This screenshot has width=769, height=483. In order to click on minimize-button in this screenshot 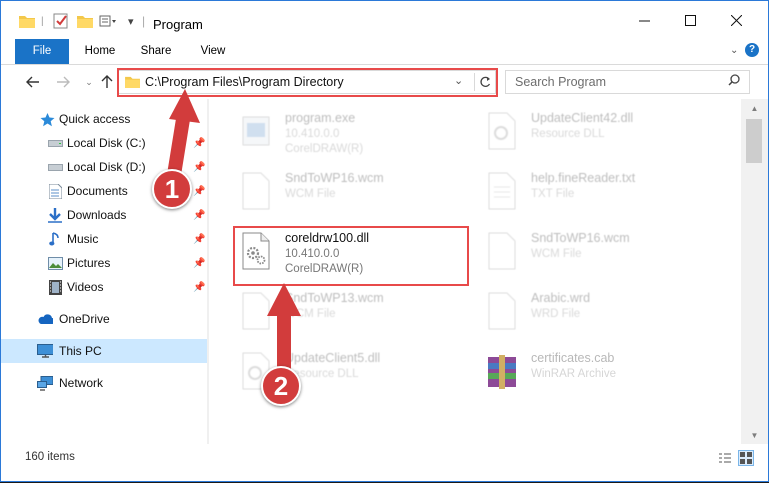, I will do `click(644, 20)`.